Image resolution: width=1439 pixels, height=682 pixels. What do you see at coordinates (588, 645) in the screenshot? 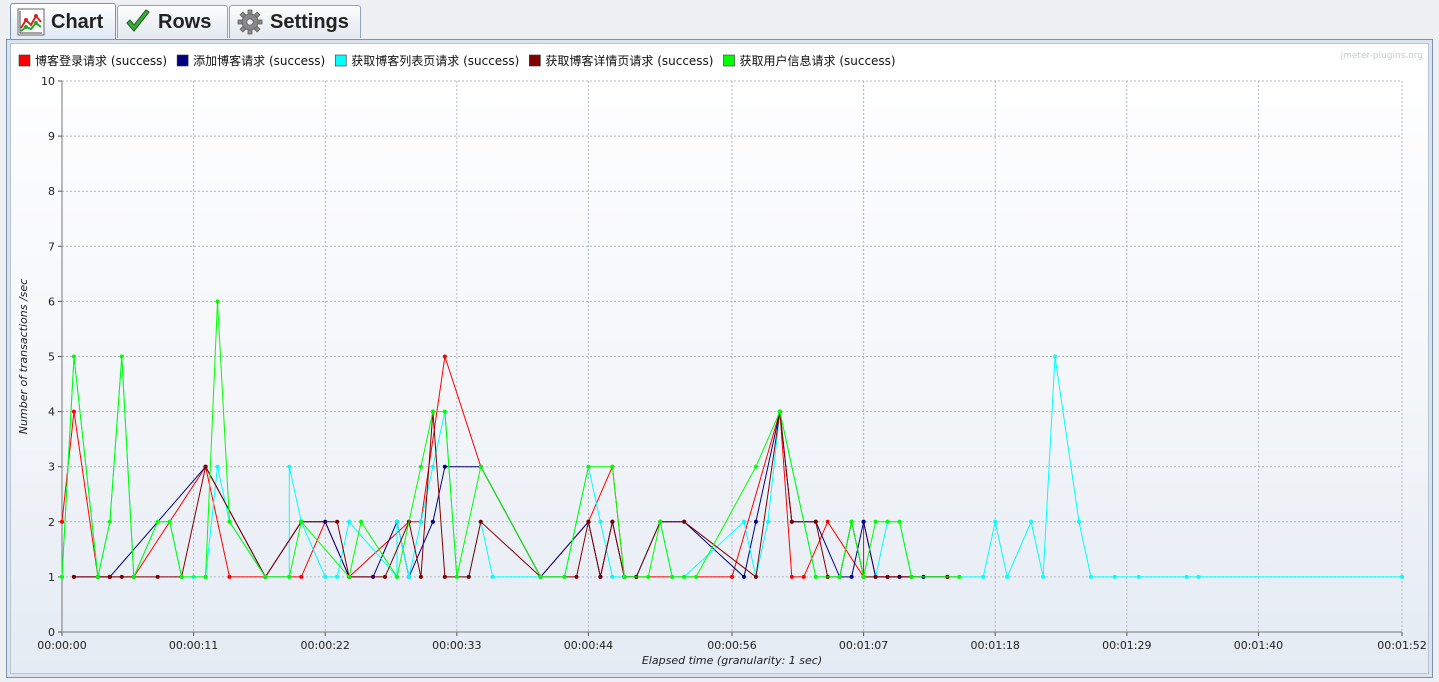
I see `x-tick-label: 00:00:44` at bounding box center [588, 645].